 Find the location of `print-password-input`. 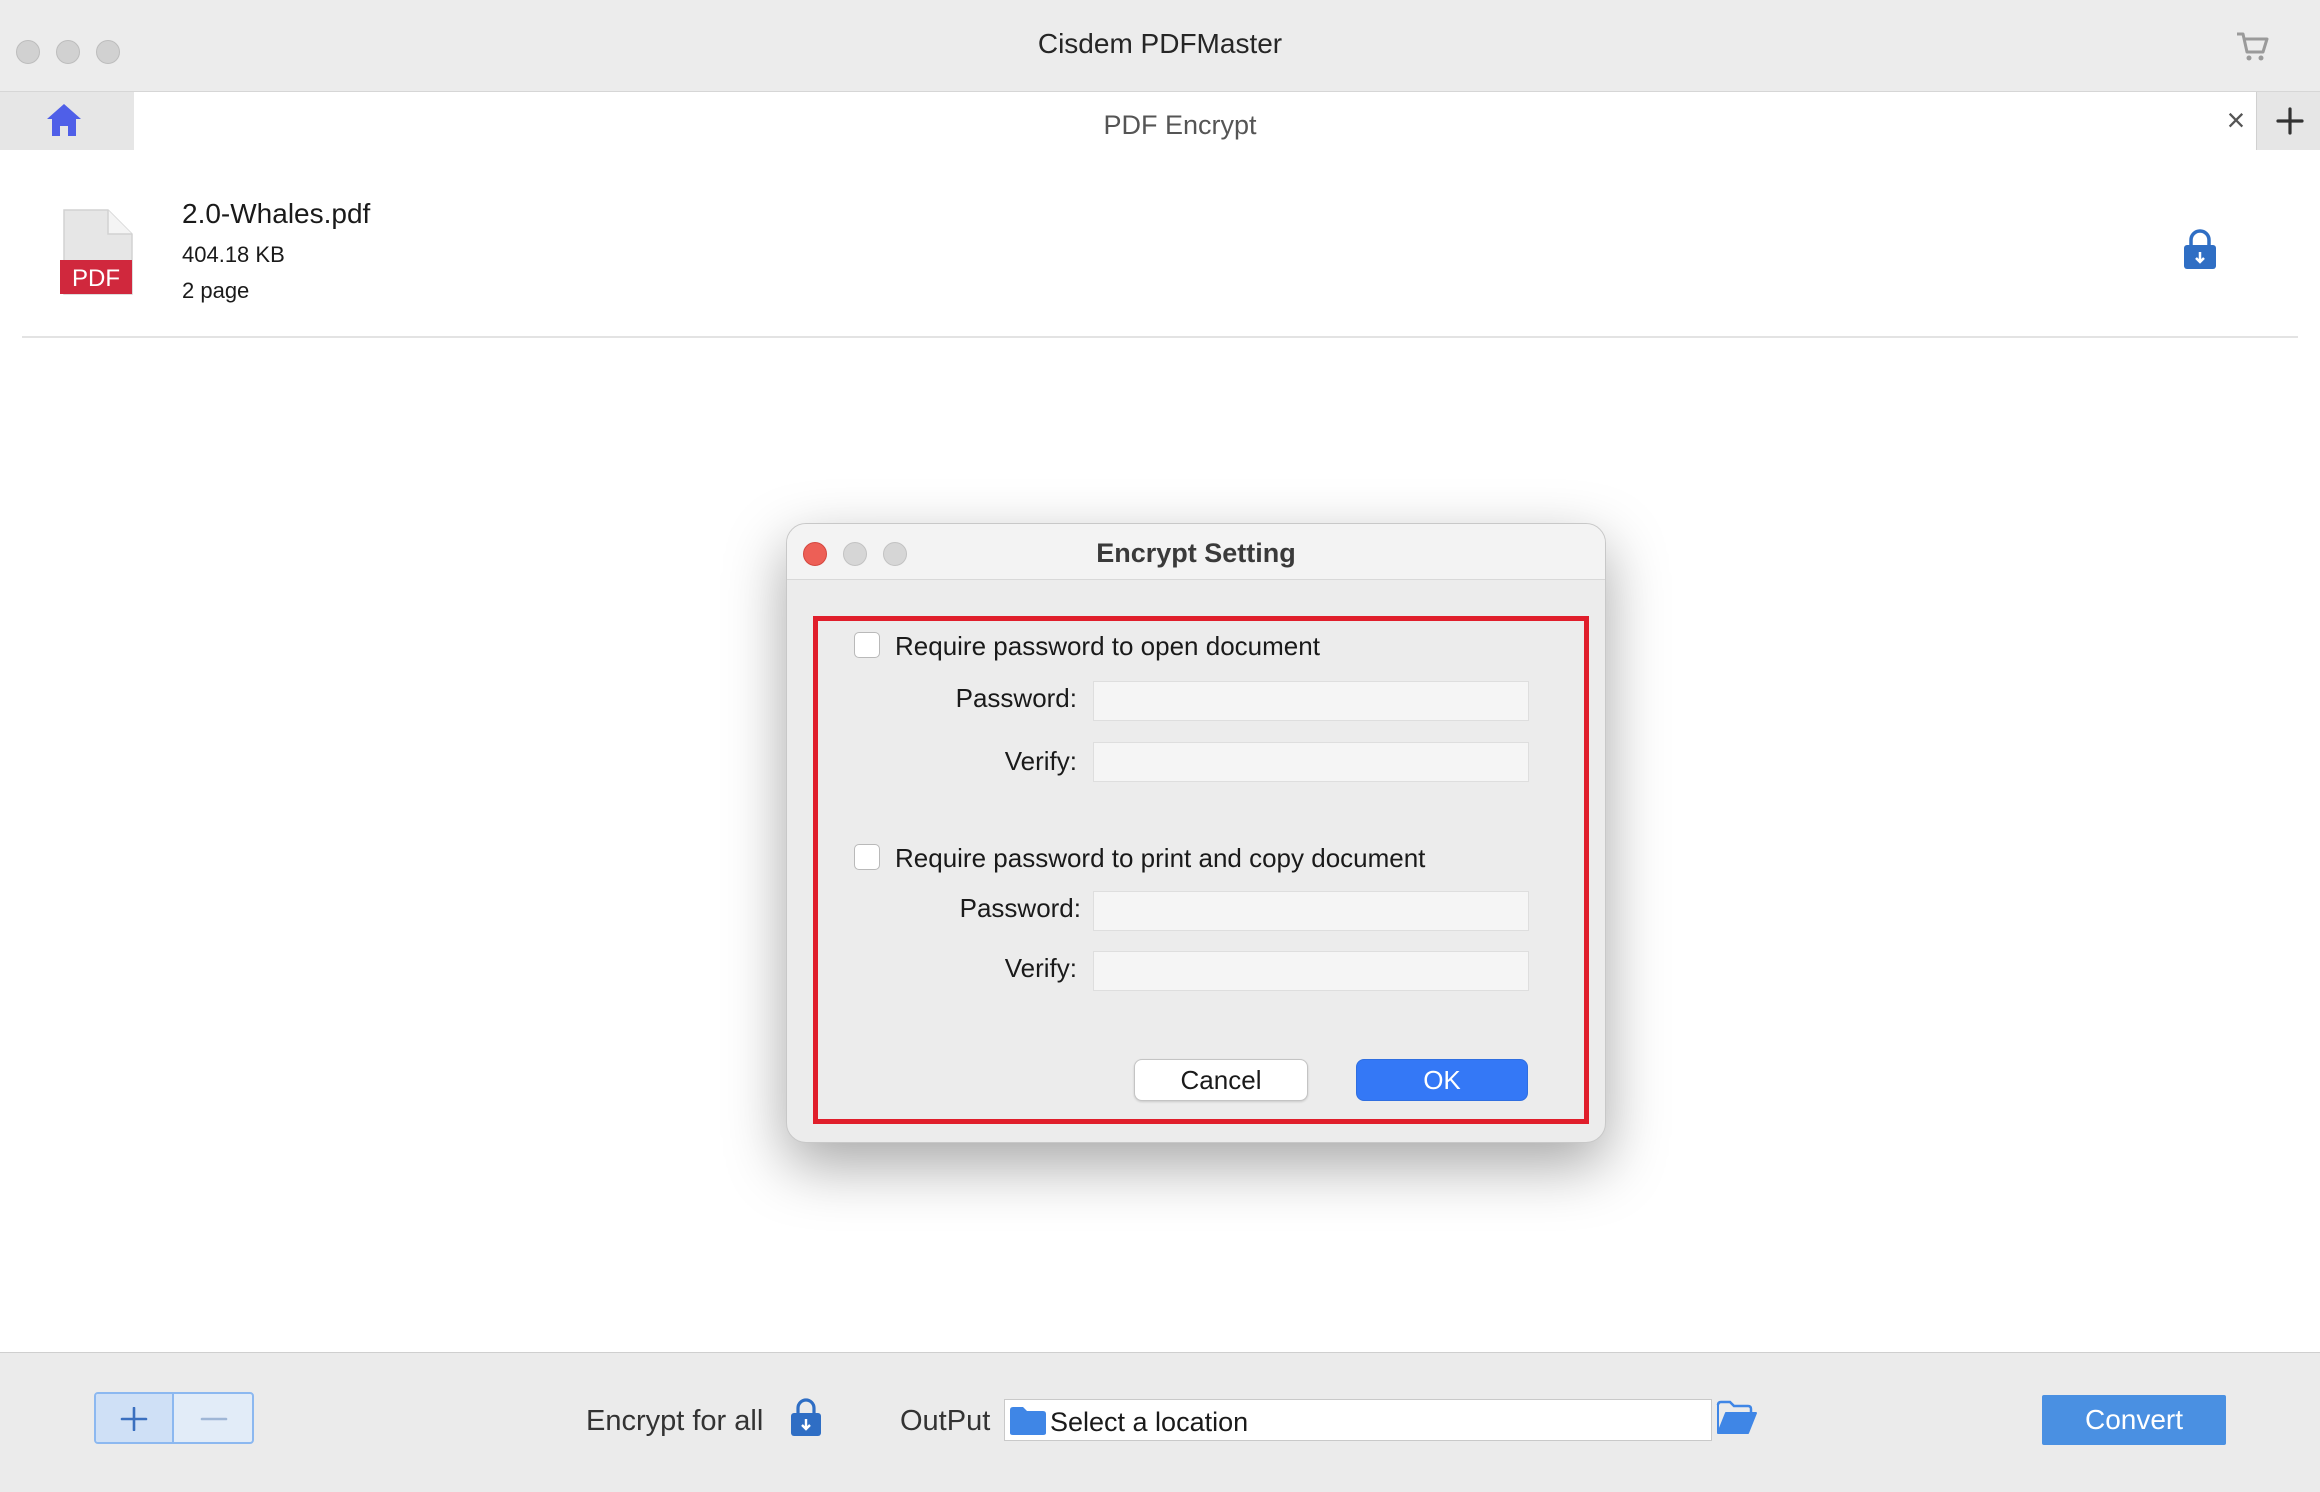

print-password-input is located at coordinates (1311, 911).